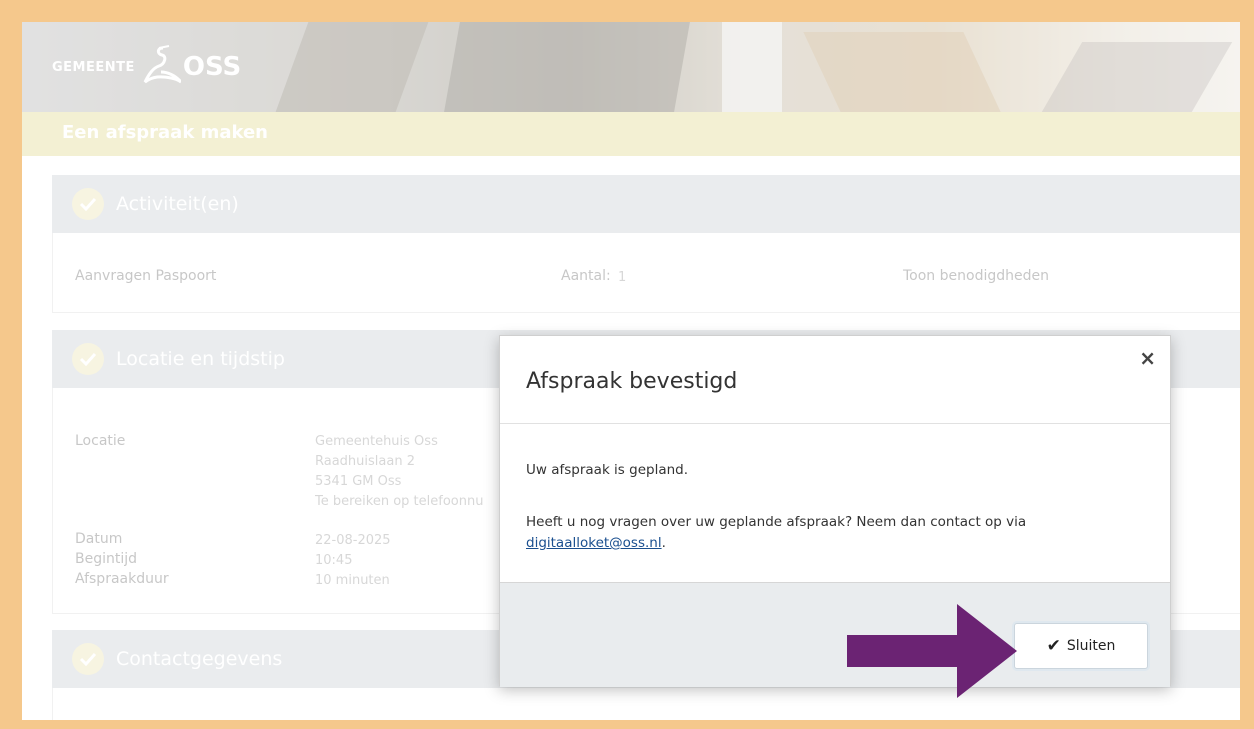 Image resolution: width=1254 pixels, height=729 pixels. What do you see at coordinates (607, 470) in the screenshot?
I see `confirmation-message: Uw afspraak is gepland.` at bounding box center [607, 470].